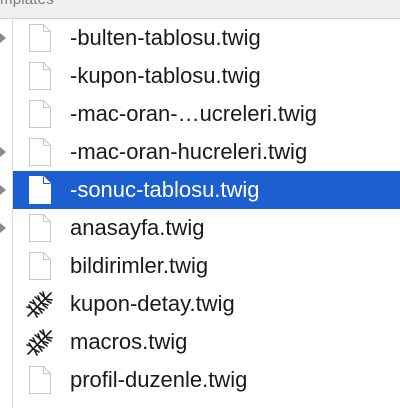 The image size is (400, 408). I want to click on file-row: anasayfa.twig, so click(206, 228).